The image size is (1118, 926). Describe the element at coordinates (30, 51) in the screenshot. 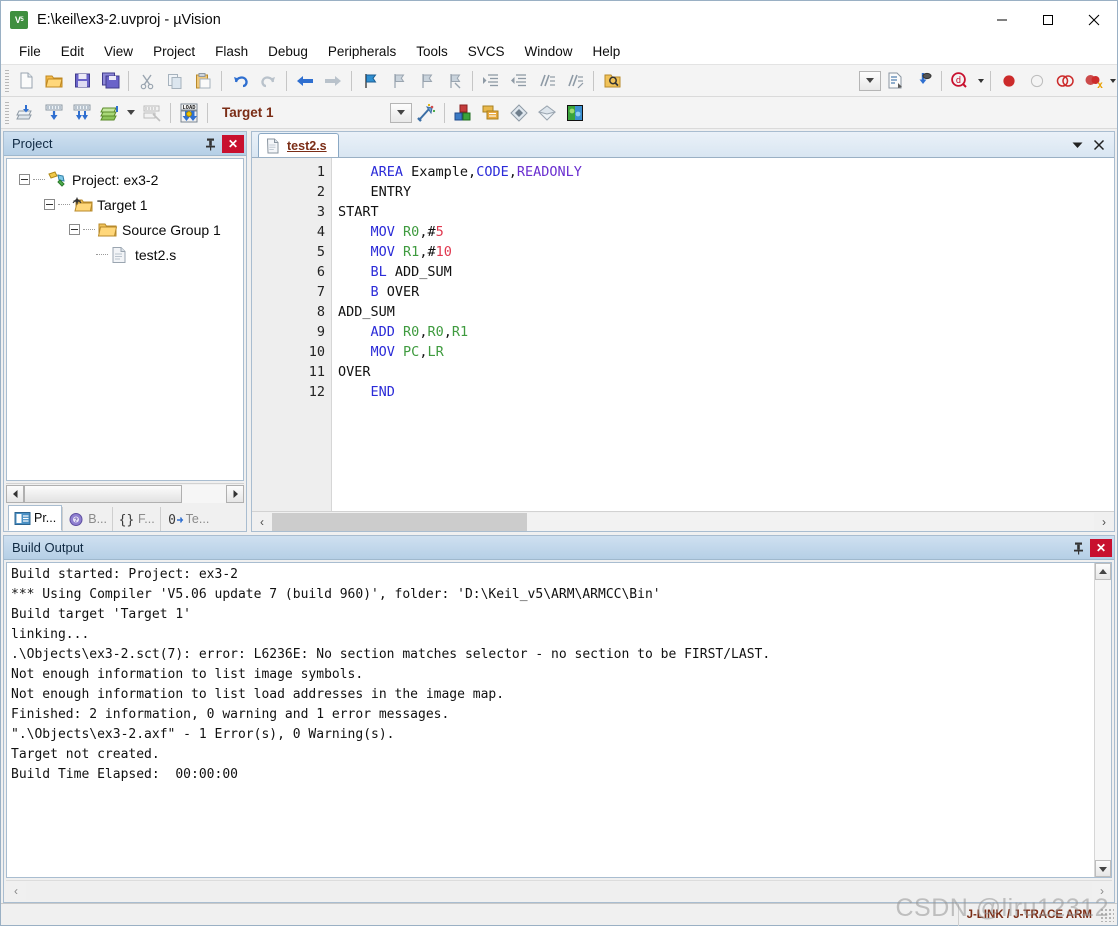

I see `menu-file: File` at that location.